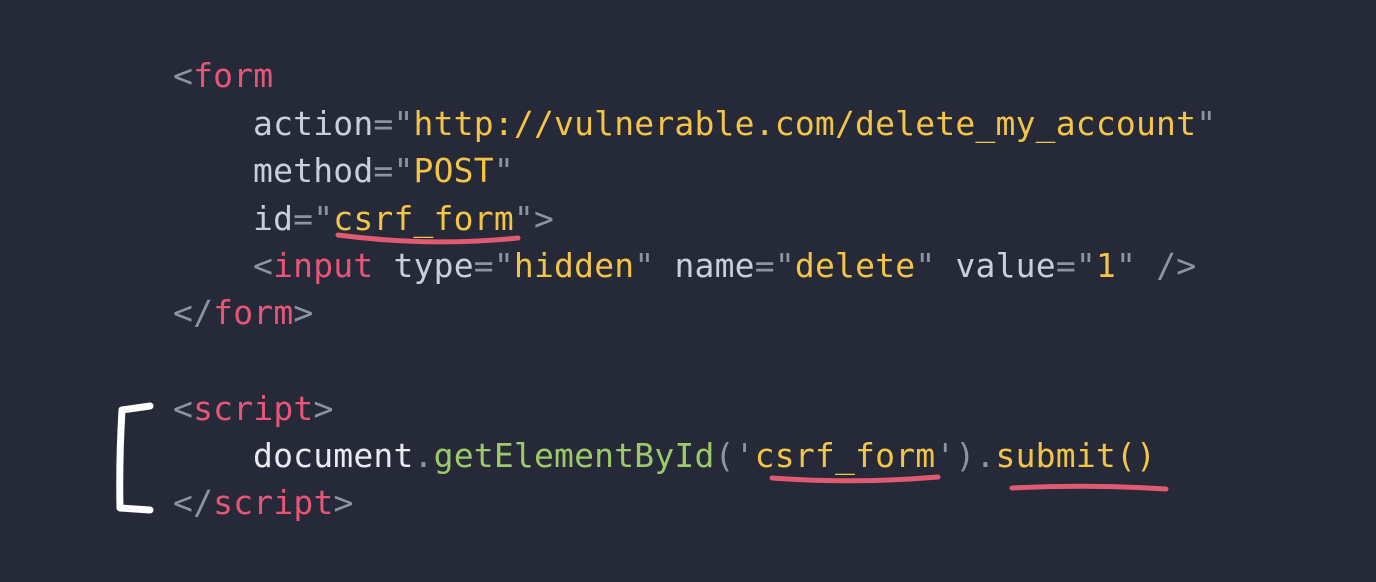 The height and width of the screenshot is (582, 1376). What do you see at coordinates (135, 458) in the screenshot?
I see `bracket-annotation` at bounding box center [135, 458].